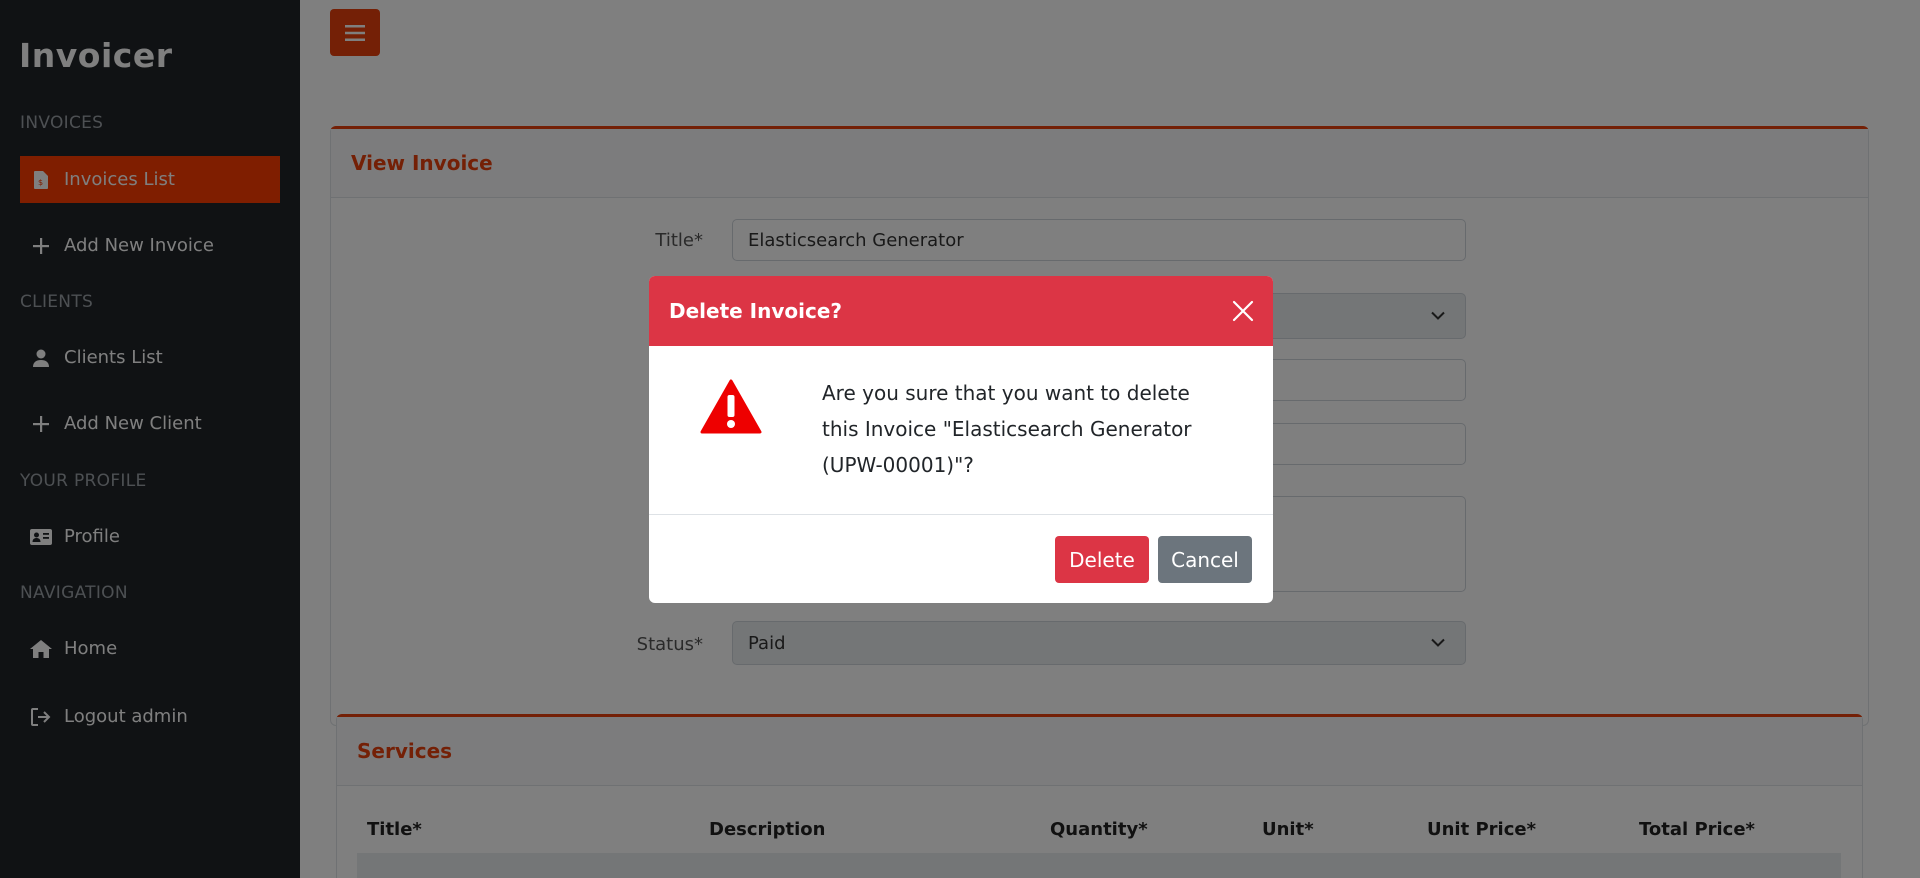 This screenshot has width=1920, height=878. Describe the element at coordinates (731, 406) in the screenshot. I see `warning-triangle-icon` at that location.